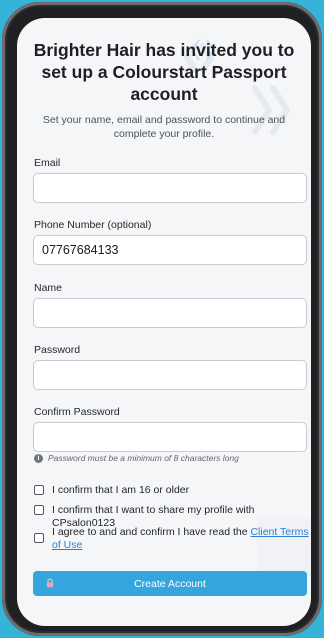 This screenshot has width=324, height=638. I want to click on age-confirm-row: I confirm that I am 16 or older, so click(171, 490).